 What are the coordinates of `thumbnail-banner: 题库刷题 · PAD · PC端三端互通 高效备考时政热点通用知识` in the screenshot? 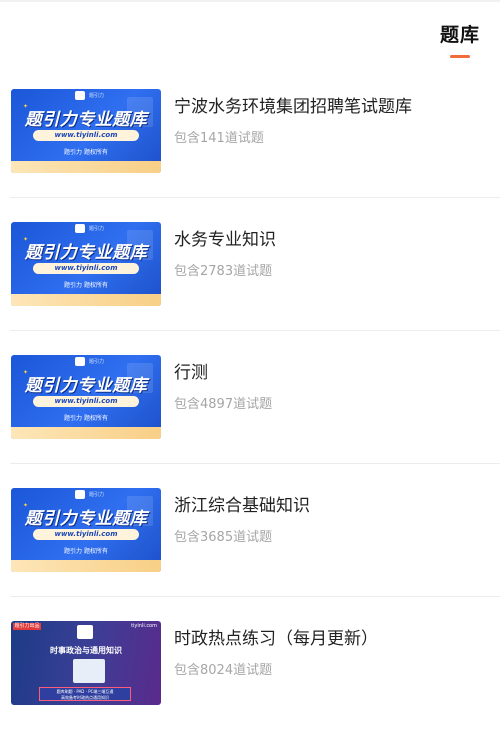 It's located at (85, 694).